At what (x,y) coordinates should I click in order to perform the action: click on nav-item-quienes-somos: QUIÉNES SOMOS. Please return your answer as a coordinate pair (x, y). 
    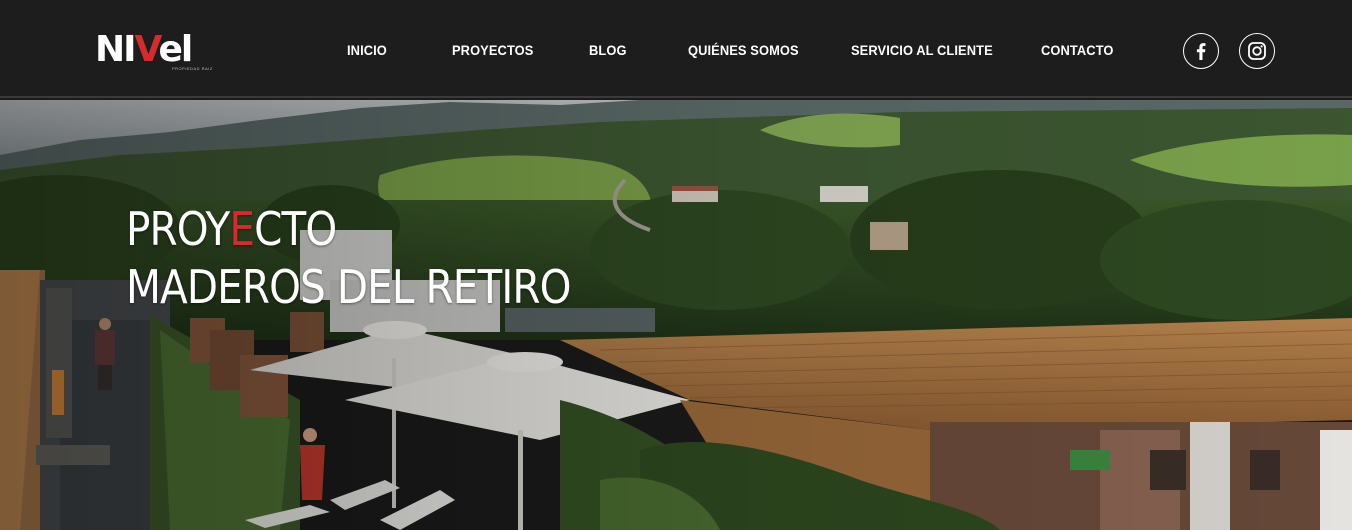
    Looking at the image, I should click on (743, 50).